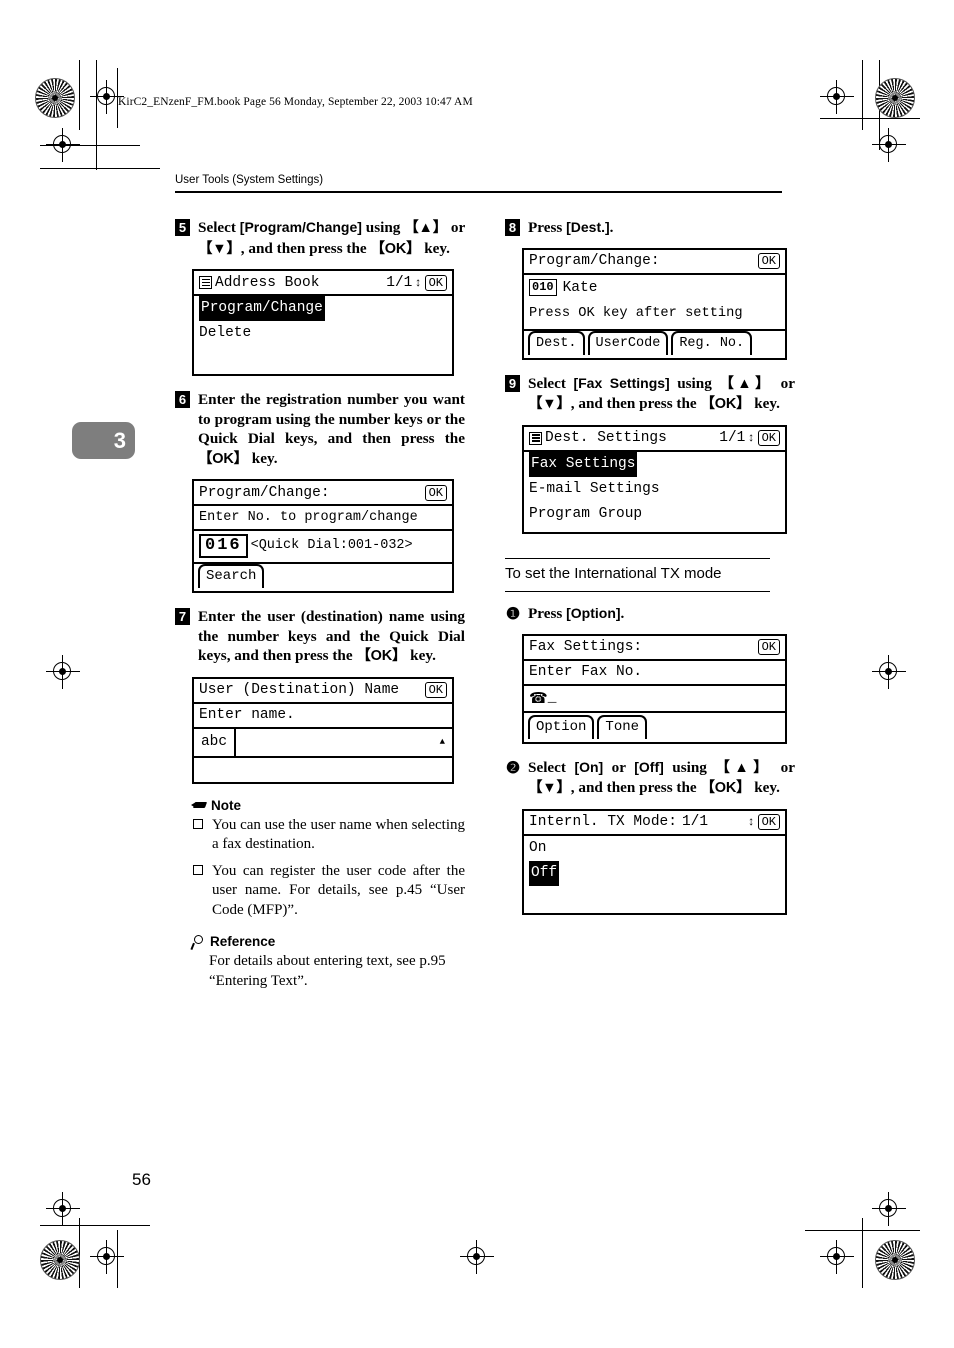  What do you see at coordinates (323, 308) in the screenshot?
I see `list-item: Program/Change` at bounding box center [323, 308].